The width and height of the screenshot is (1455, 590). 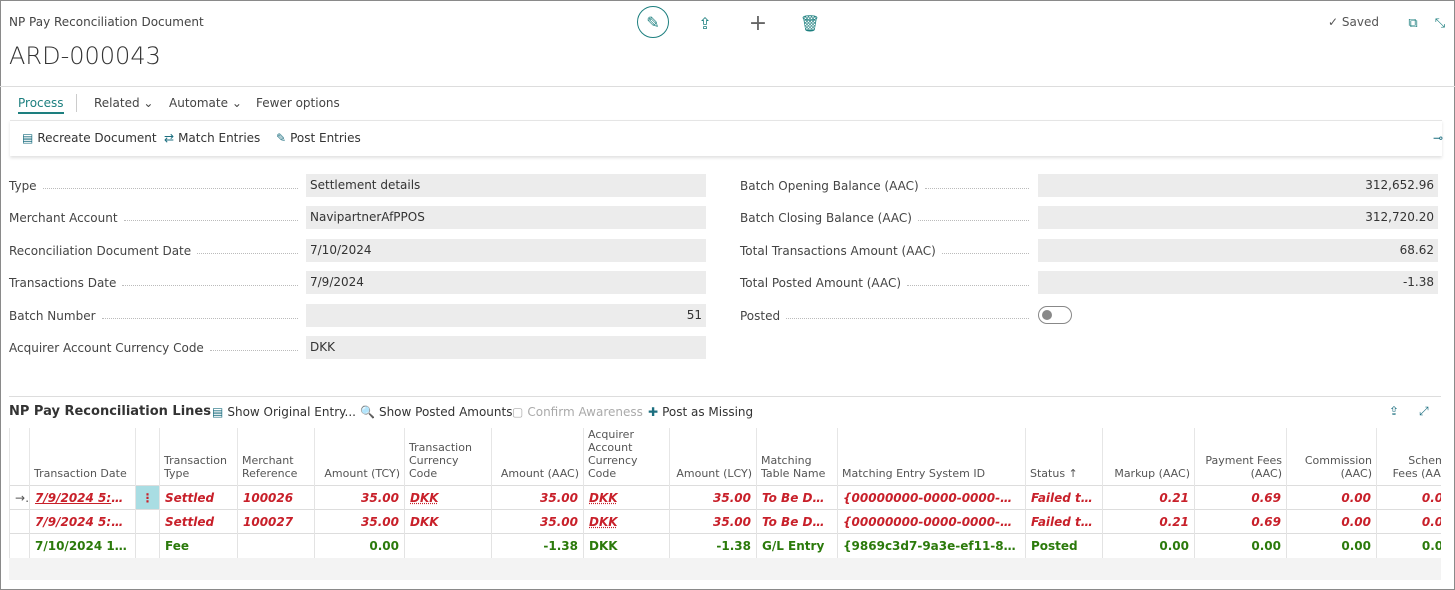 I want to click on table-cell: Posted, so click(x=1064, y=545).